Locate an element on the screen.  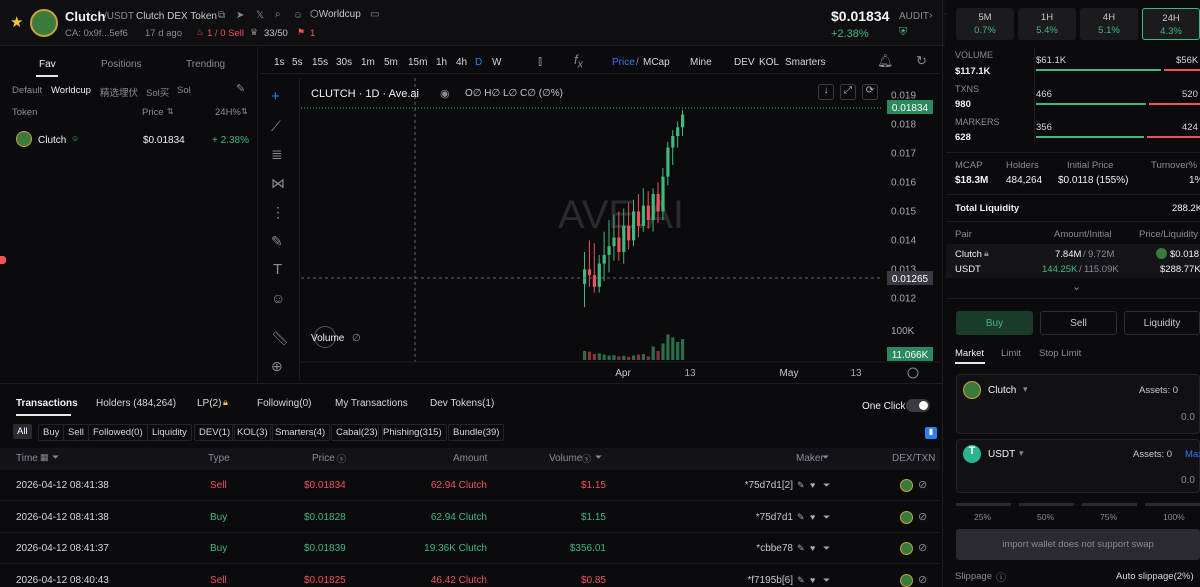
filter-liquidity: Liquidity is located at coordinates (169, 432).